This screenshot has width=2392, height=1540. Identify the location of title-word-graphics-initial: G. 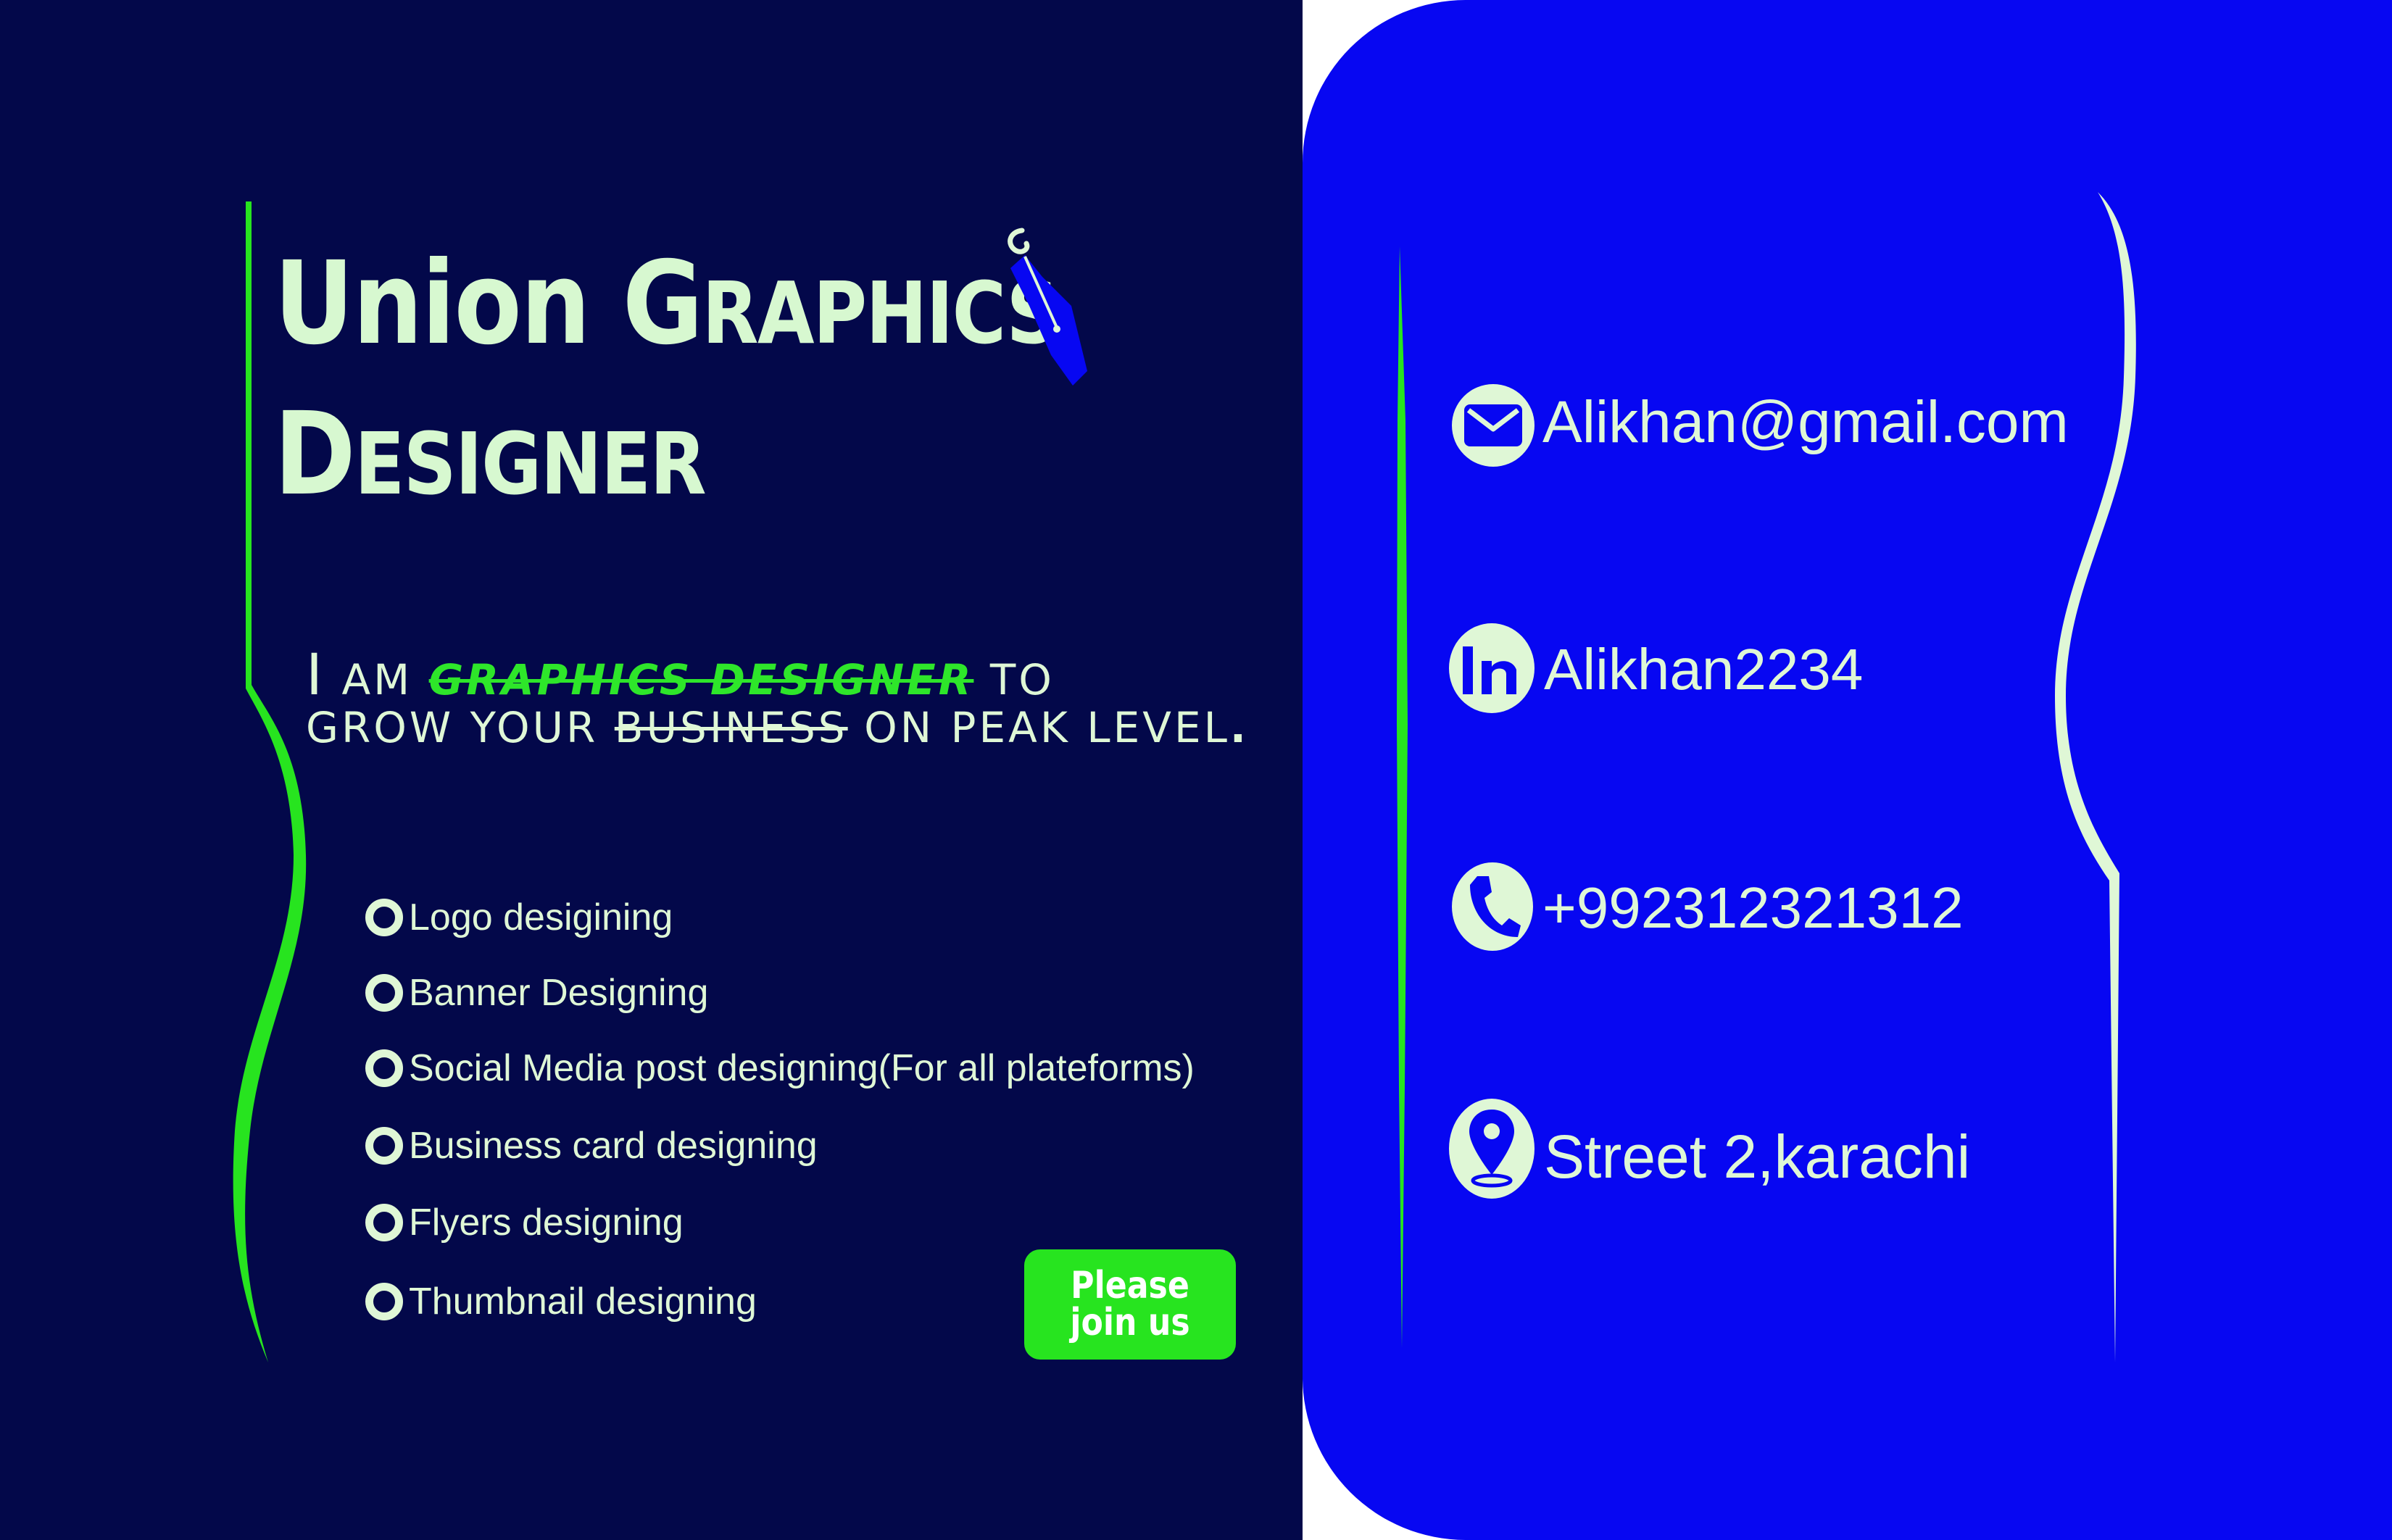
(663, 303).